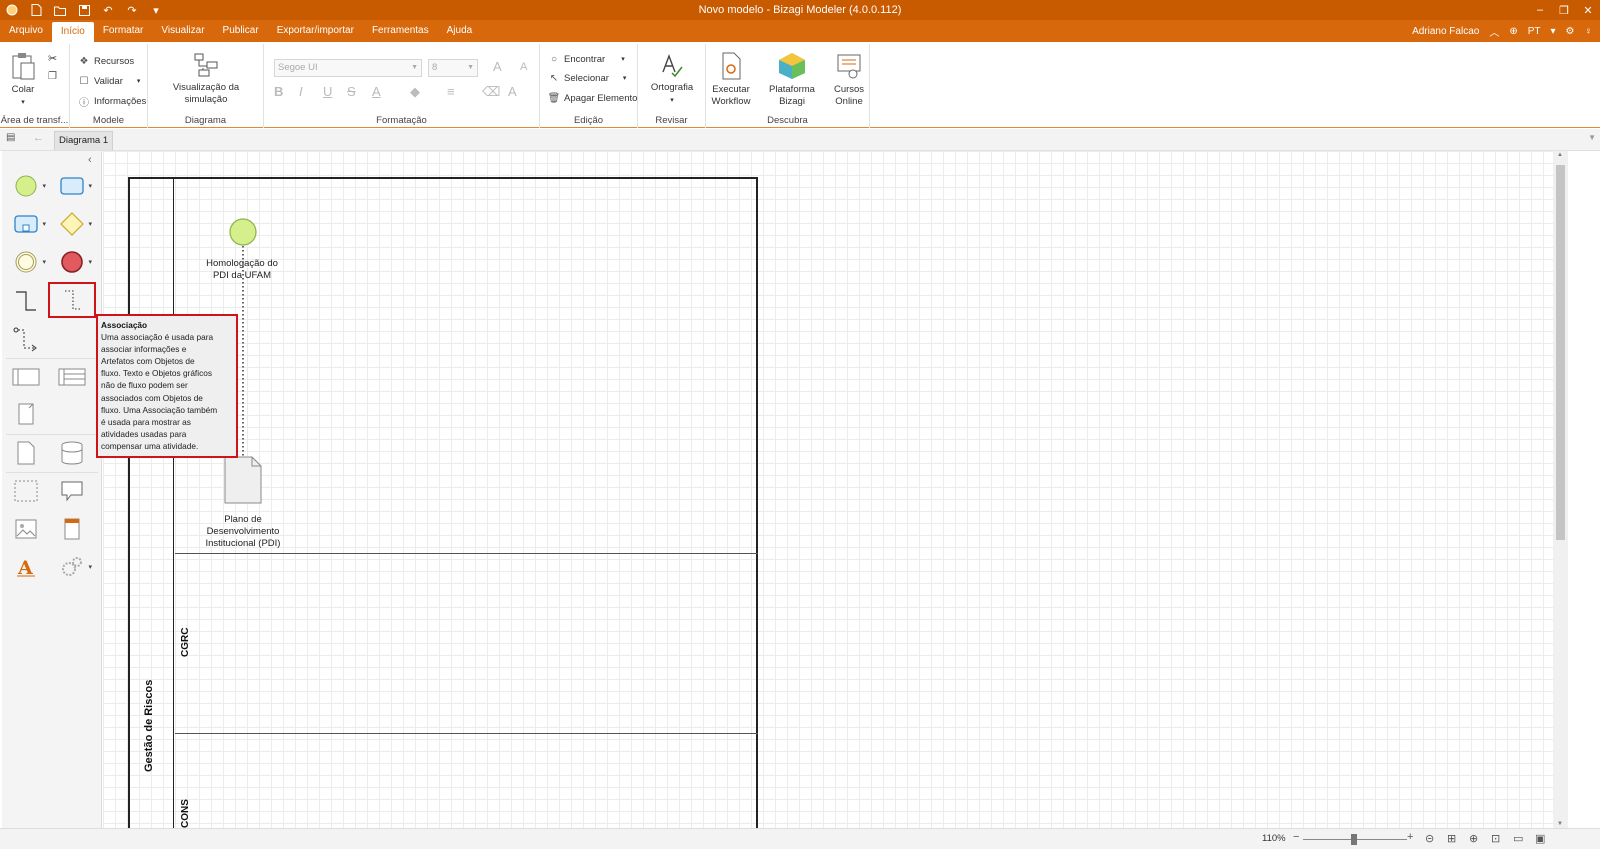  Describe the element at coordinates (144, 385) in the screenshot. I see `tooltip-line: não de fluxo podem ser` at that location.